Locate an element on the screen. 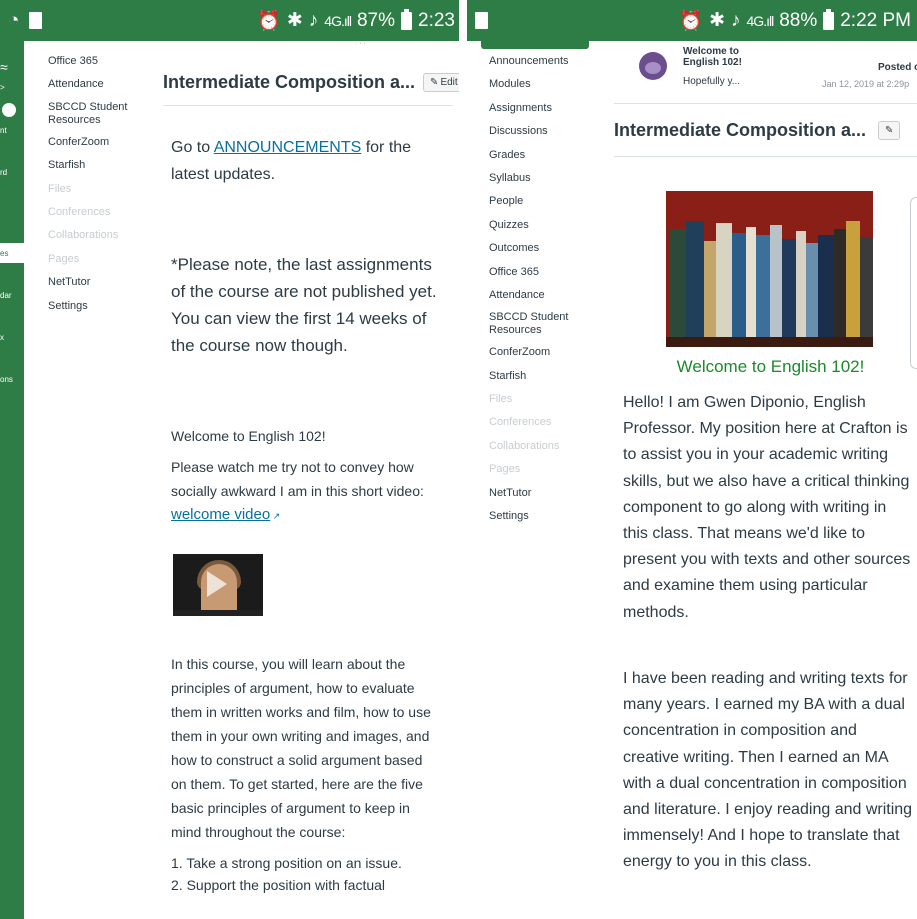 The height and width of the screenshot is (919, 917). course-nav-item-assignments: Assignments is located at coordinates (544, 108).